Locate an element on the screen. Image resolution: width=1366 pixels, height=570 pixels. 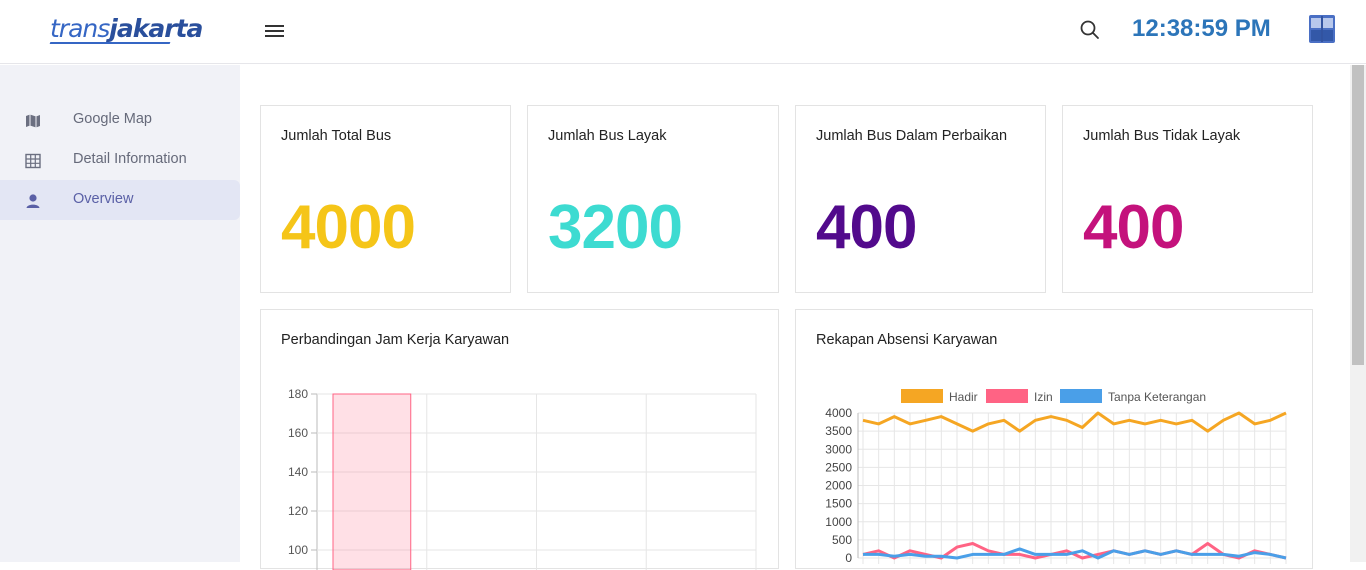
map-icon is located at coordinates (33, 121).